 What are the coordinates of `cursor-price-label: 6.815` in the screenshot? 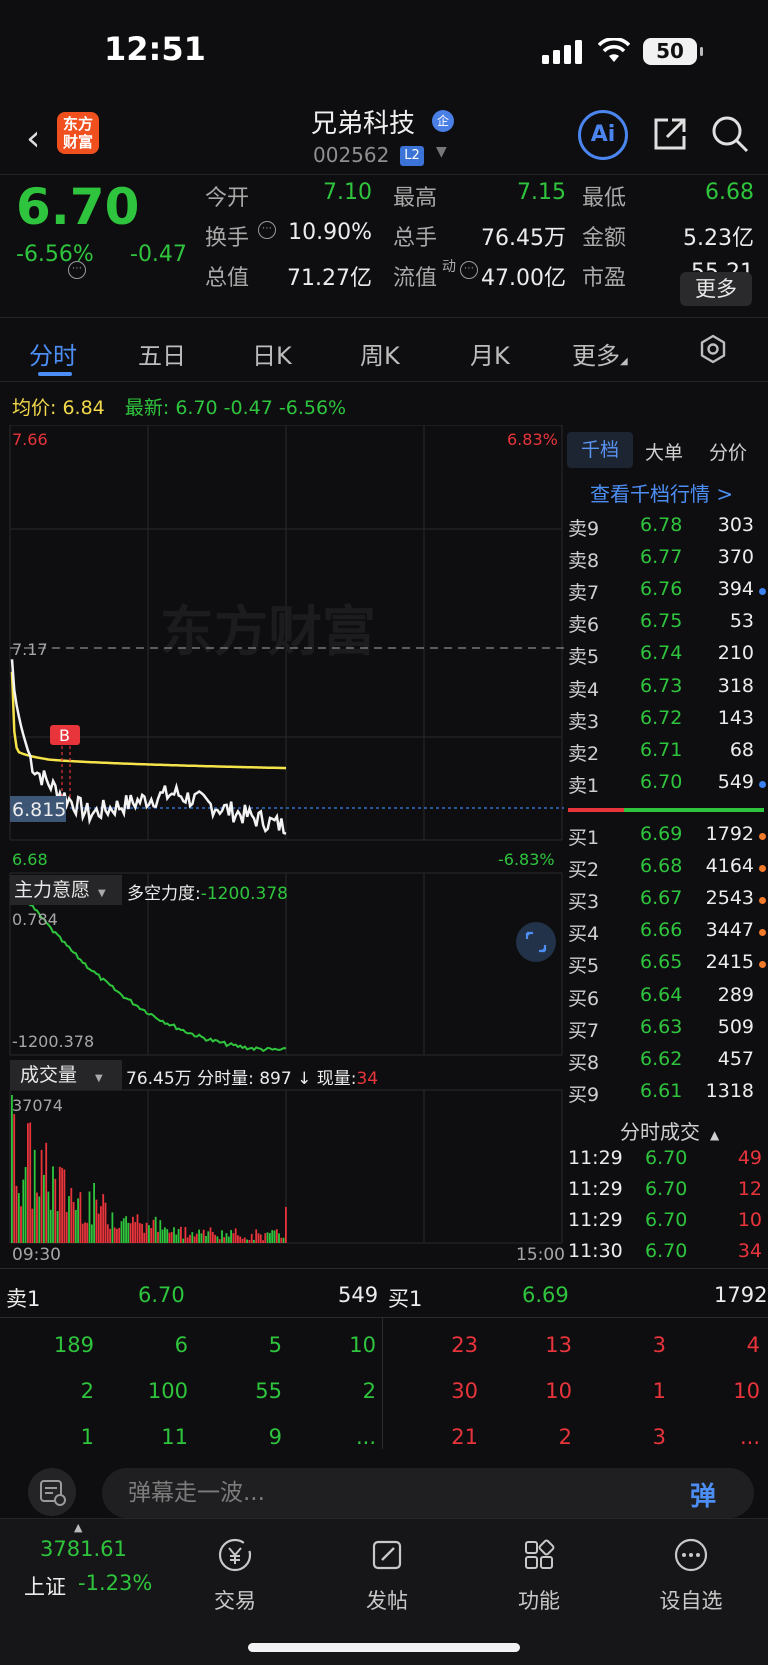 It's located at (39, 810).